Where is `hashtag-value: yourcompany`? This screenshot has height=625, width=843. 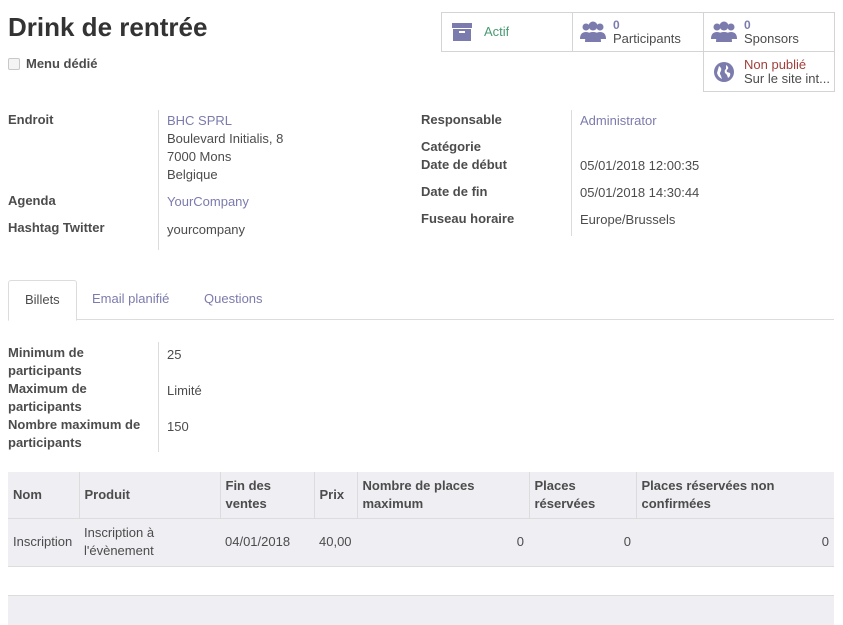 hashtag-value: yourcompany is located at coordinates (206, 229).